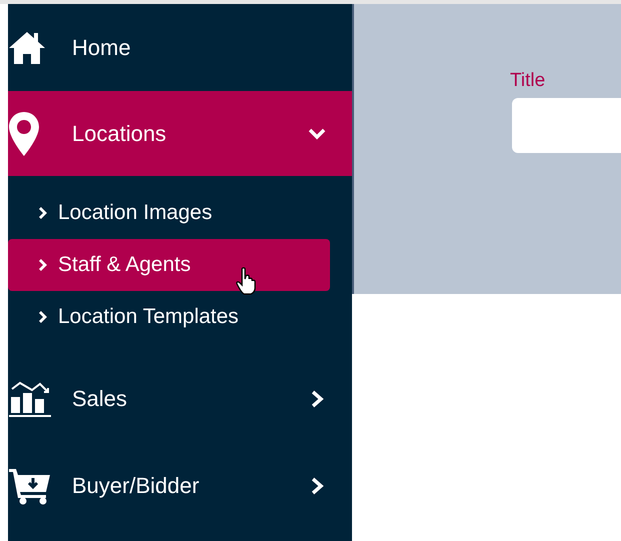  Describe the element at coordinates (30, 399) in the screenshot. I see `bar-chart-icon` at that location.